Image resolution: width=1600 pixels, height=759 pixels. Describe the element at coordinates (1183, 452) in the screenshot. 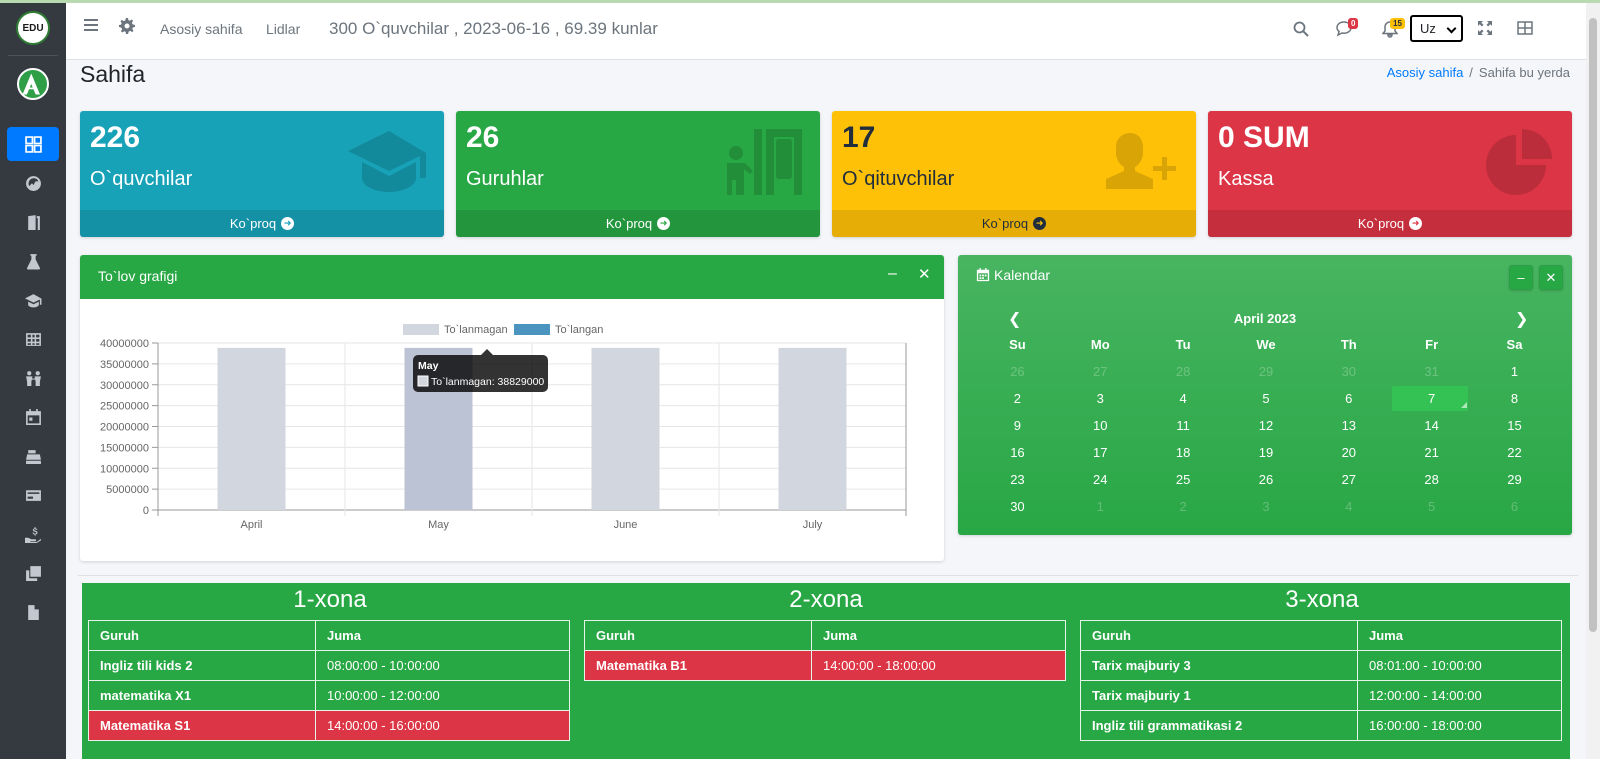

I see `calendar-day: 18` at that location.